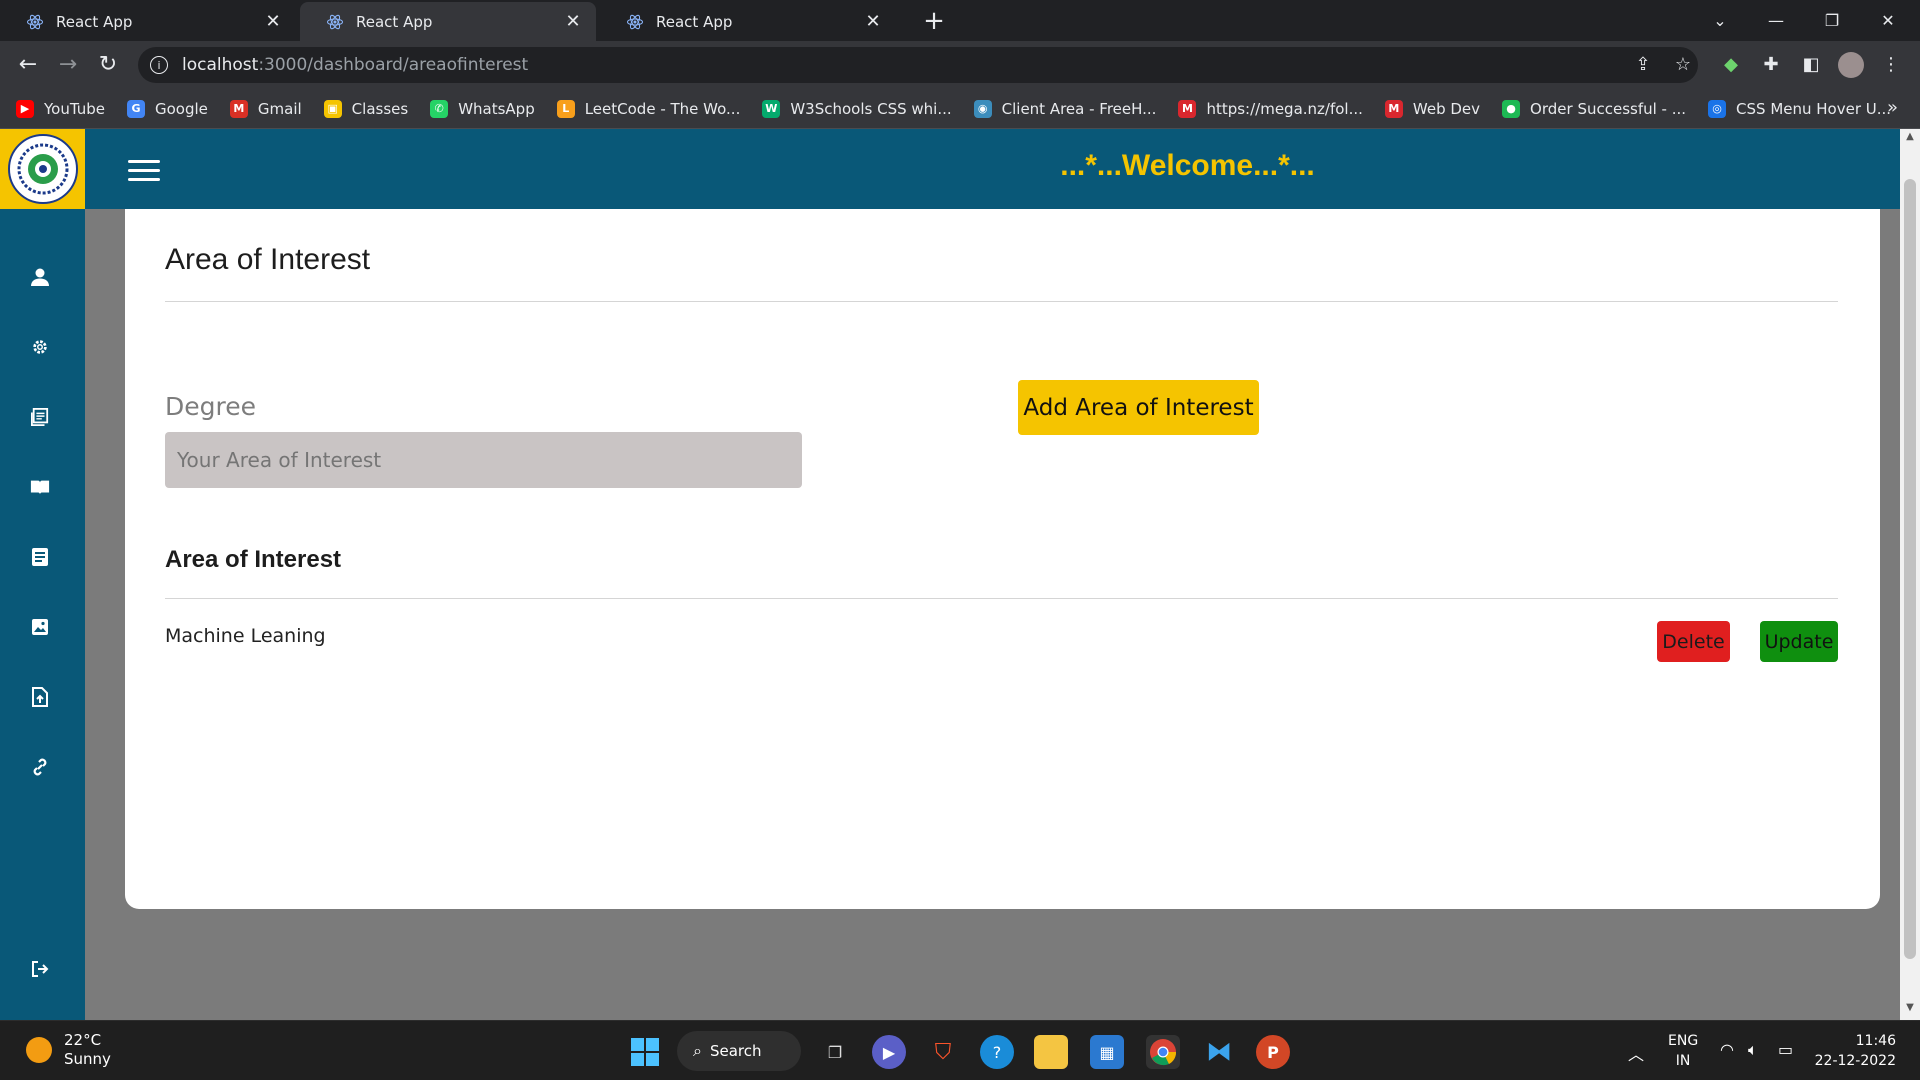 The width and height of the screenshot is (1920, 1080). Describe the element at coordinates (159, 65) in the screenshot. I see `site-info-icon: i` at that location.